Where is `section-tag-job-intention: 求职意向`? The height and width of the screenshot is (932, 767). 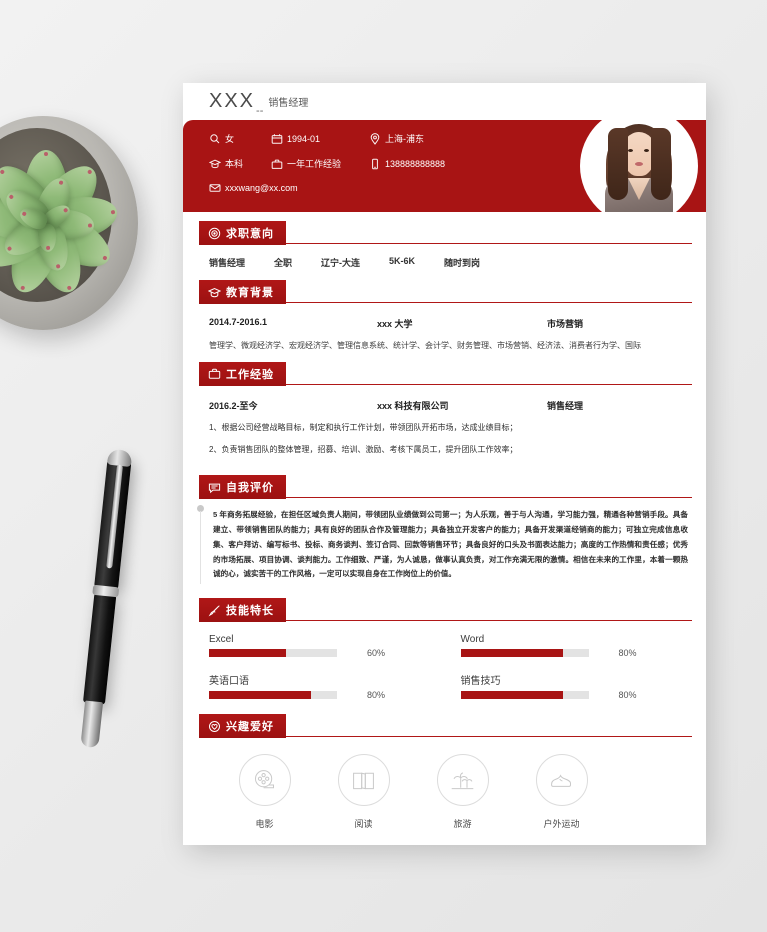
section-tag-job-intention: 求职意向 is located at coordinates (242, 233).